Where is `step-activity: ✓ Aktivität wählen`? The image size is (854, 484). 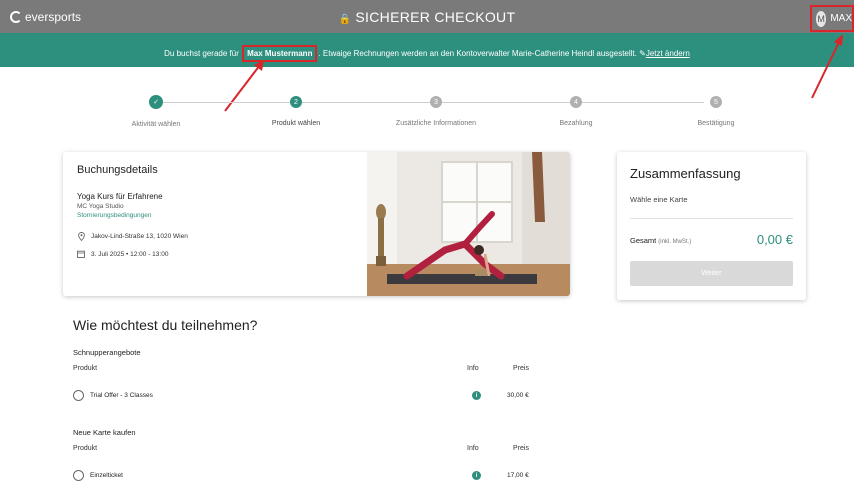 step-activity: ✓ Aktivität wählen is located at coordinates (156, 111).